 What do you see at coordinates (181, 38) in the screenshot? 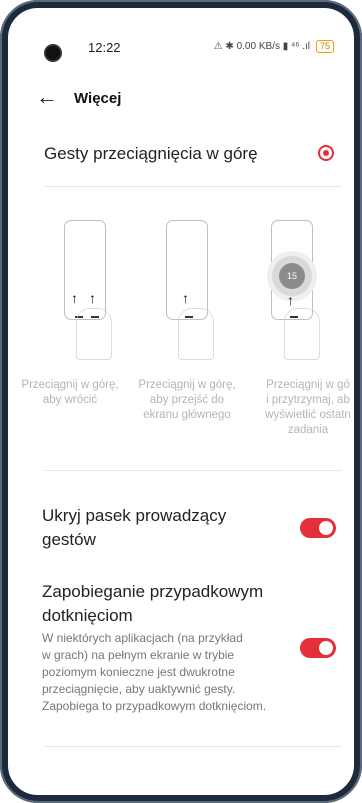
I see `status-bar: 12:22 ⚠ ✱ 0.00 KB/s ▮ ⁴⁶ .ıl 75` at bounding box center [181, 38].